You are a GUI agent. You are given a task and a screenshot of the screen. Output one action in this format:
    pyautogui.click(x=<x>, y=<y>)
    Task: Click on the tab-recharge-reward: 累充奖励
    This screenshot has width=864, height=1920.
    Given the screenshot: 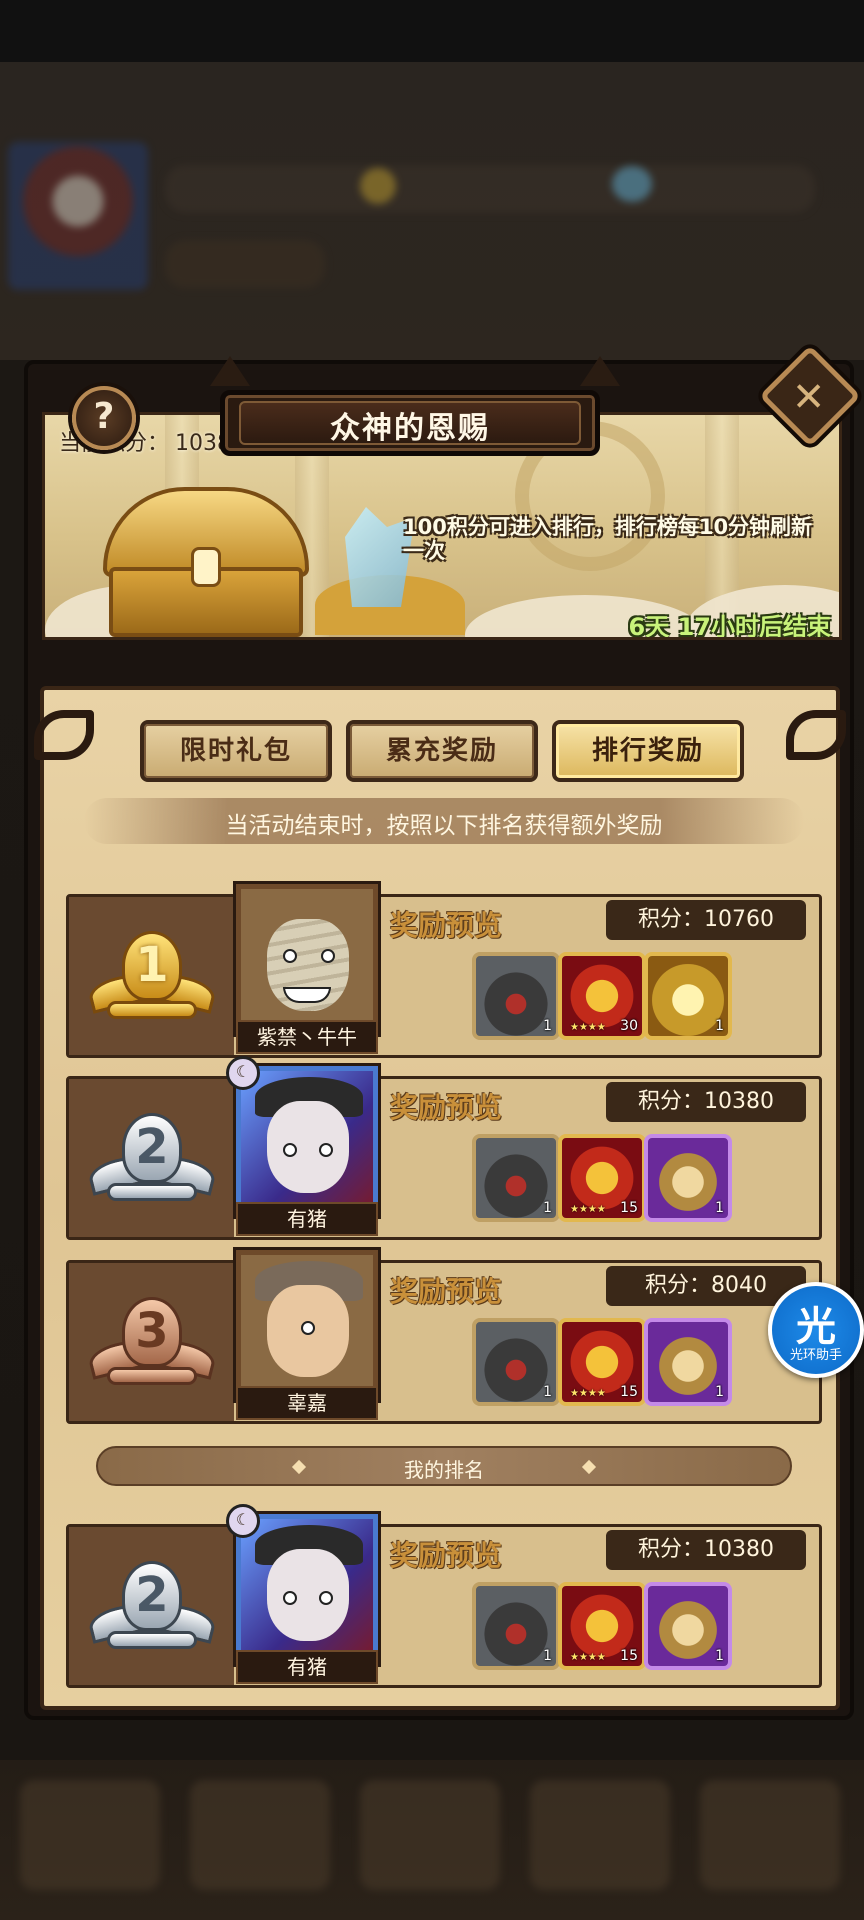 What is the action you would take?
    pyautogui.click(x=442, y=751)
    